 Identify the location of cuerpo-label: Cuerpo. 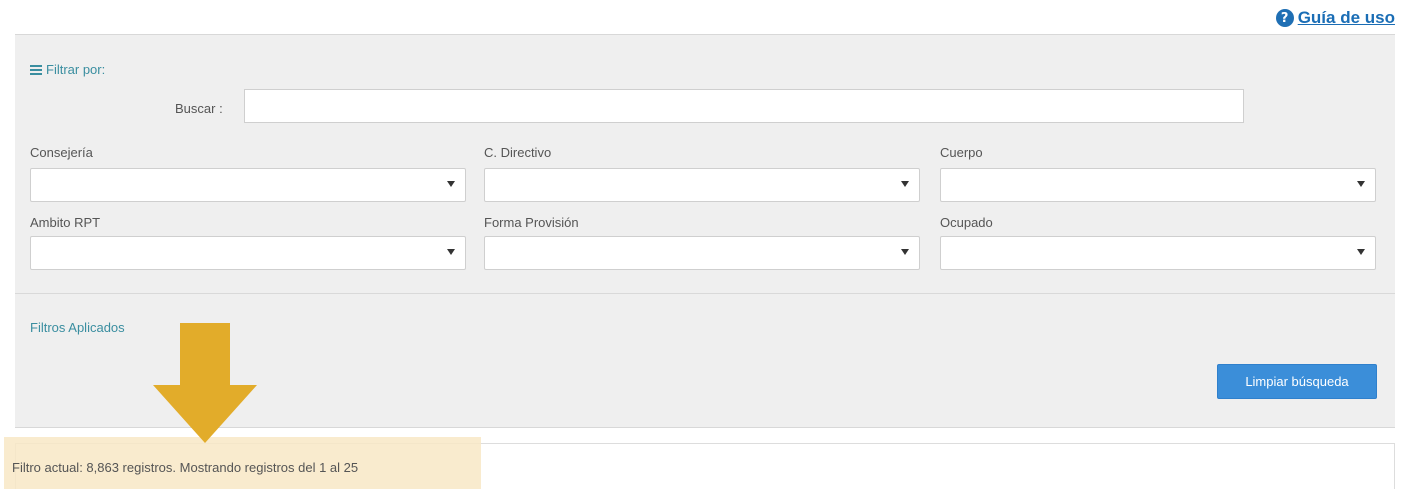
(961, 152).